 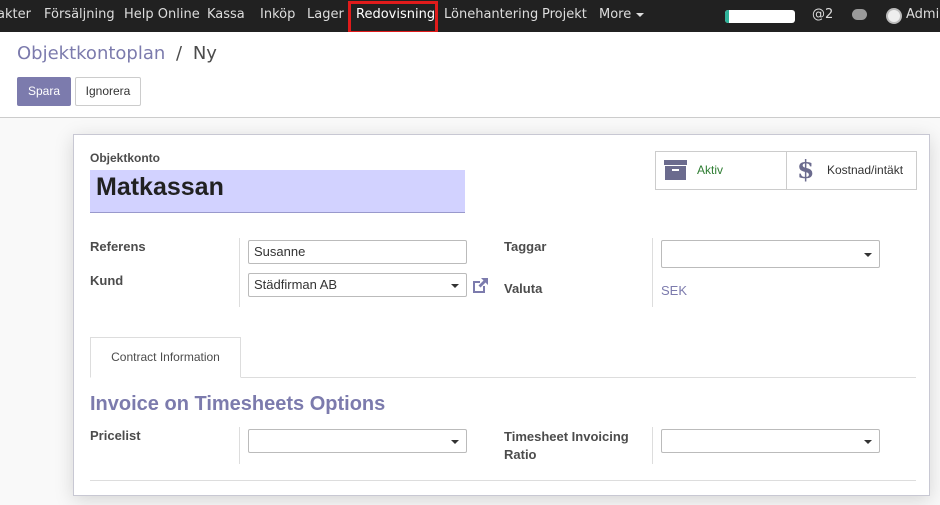 I want to click on progress-fill, so click(x=727, y=16).